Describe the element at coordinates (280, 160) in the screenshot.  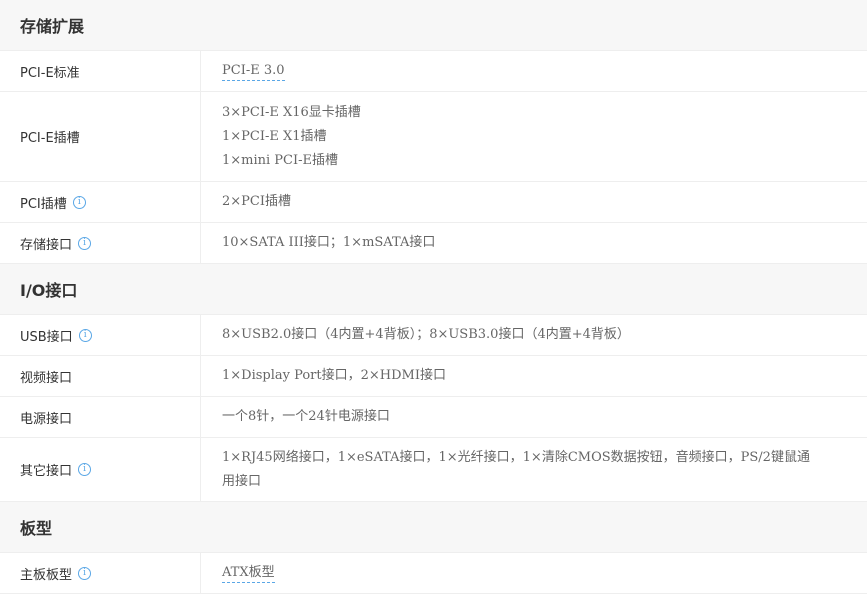
I see `spec-value-line: 1×mini PCI-E插槽` at that location.